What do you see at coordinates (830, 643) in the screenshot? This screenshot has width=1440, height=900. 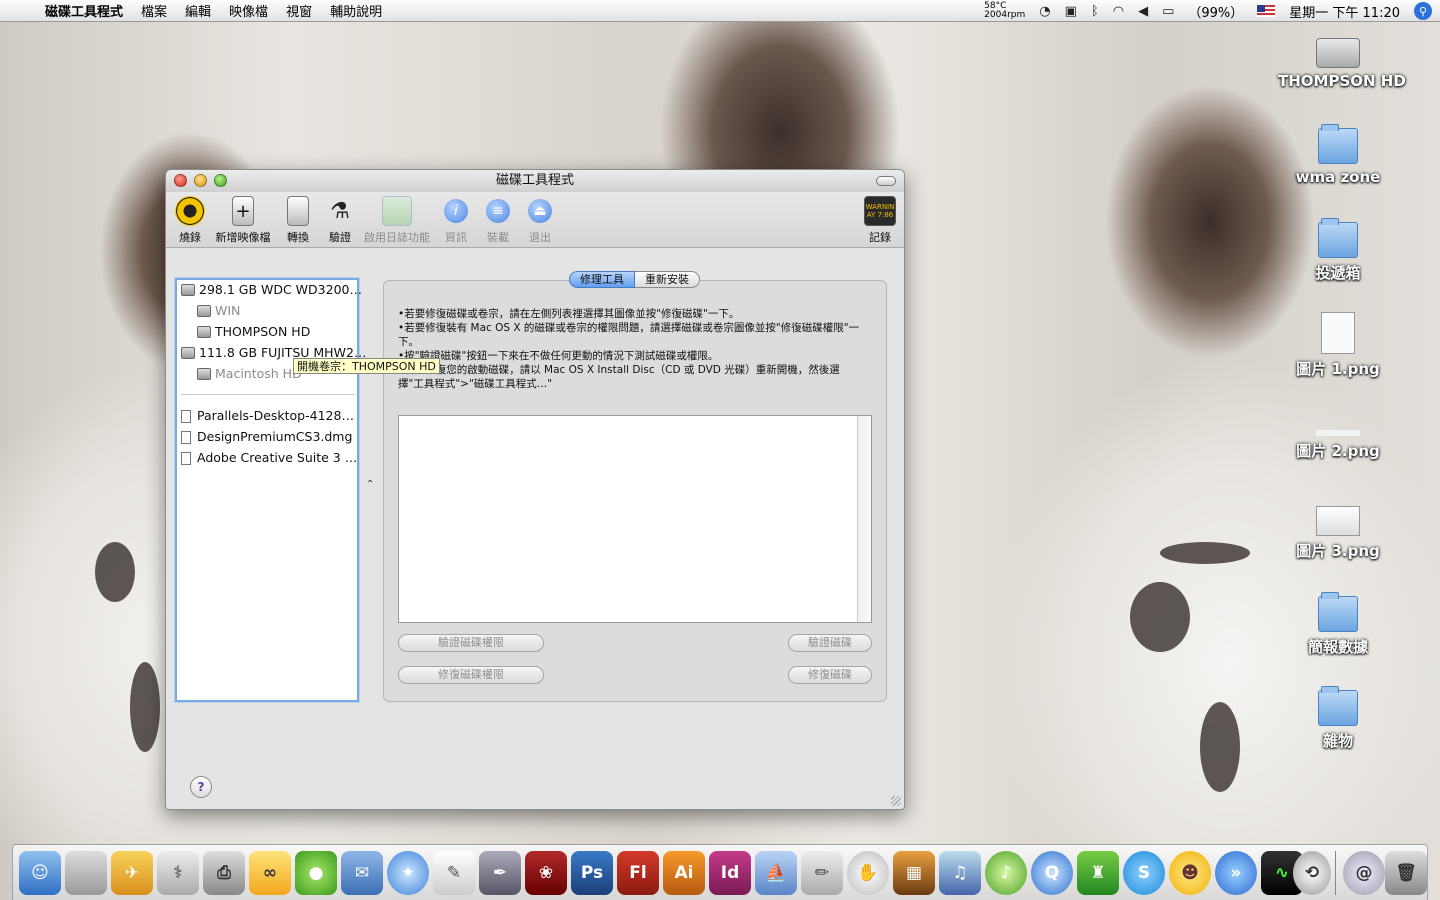 I see `verify-disk-button: 驗證磁碟` at bounding box center [830, 643].